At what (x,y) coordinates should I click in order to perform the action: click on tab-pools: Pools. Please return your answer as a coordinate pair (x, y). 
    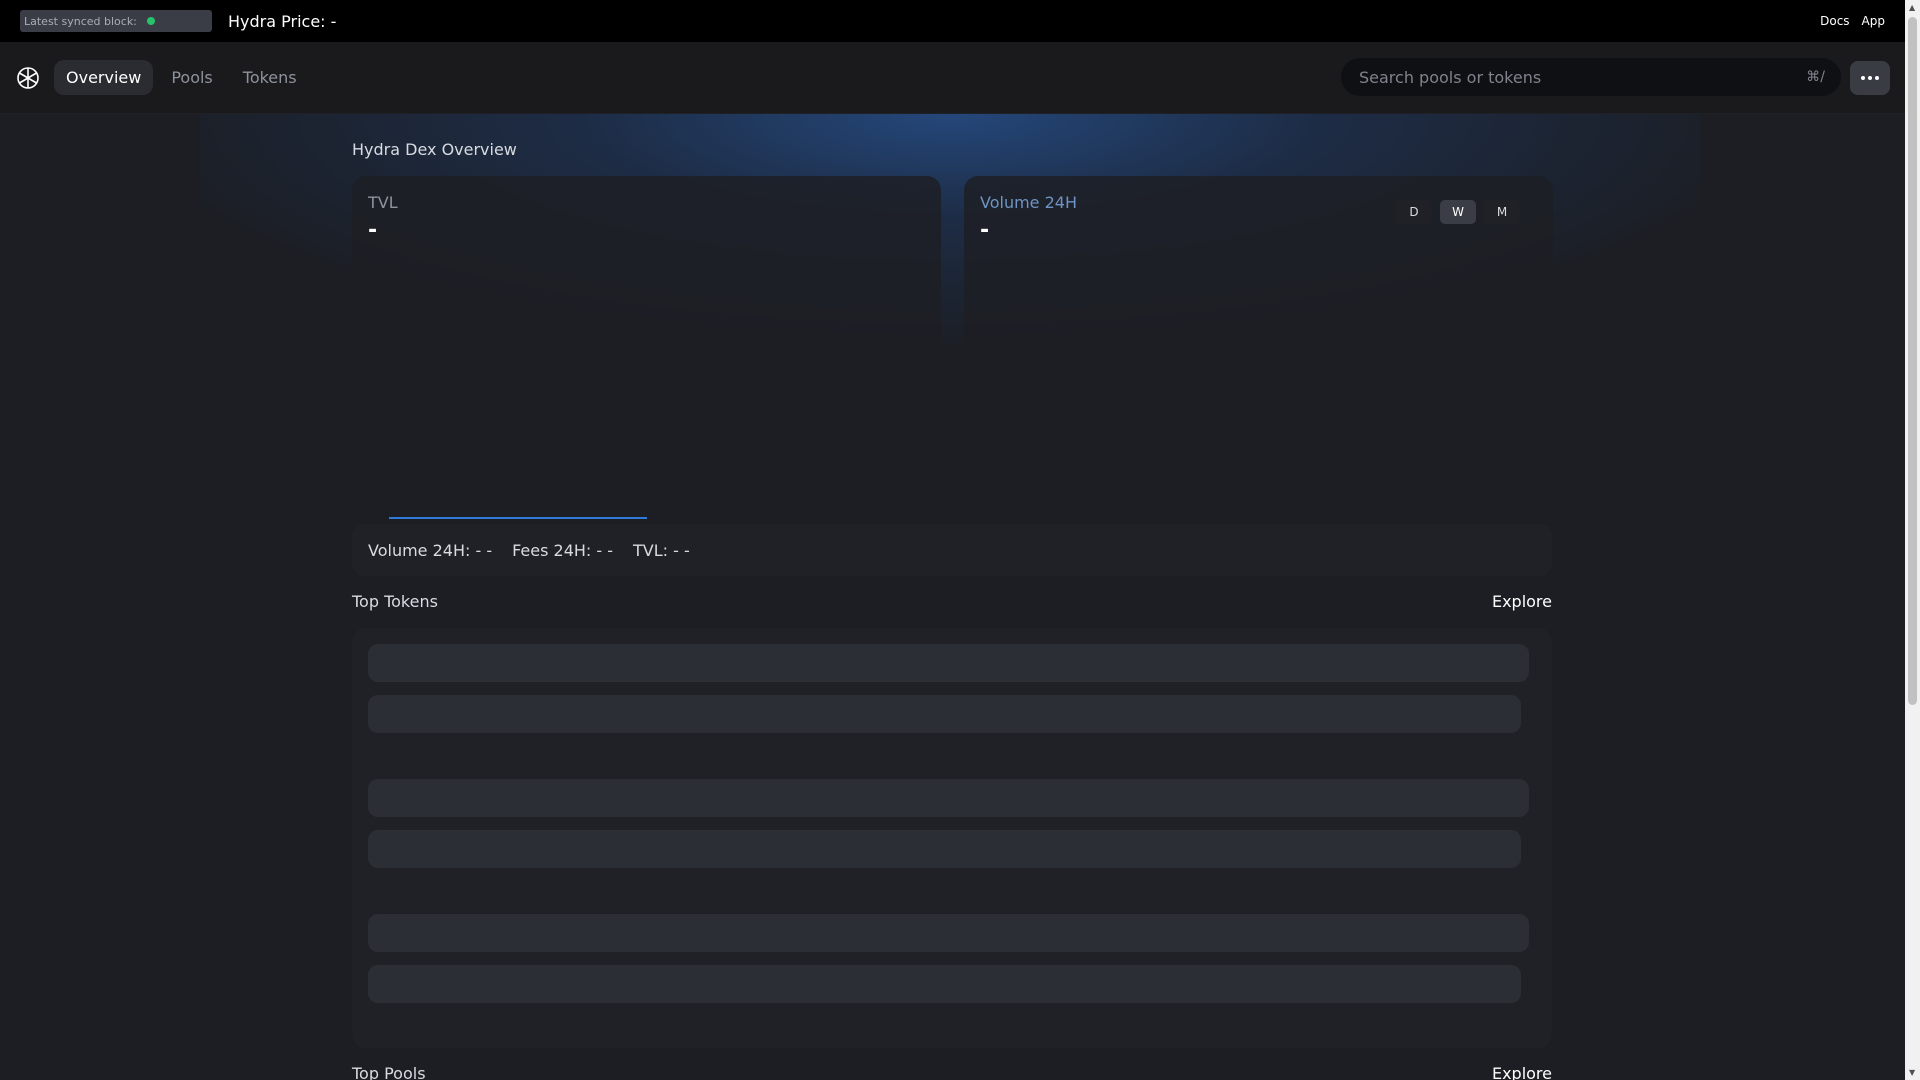
    Looking at the image, I should click on (191, 77).